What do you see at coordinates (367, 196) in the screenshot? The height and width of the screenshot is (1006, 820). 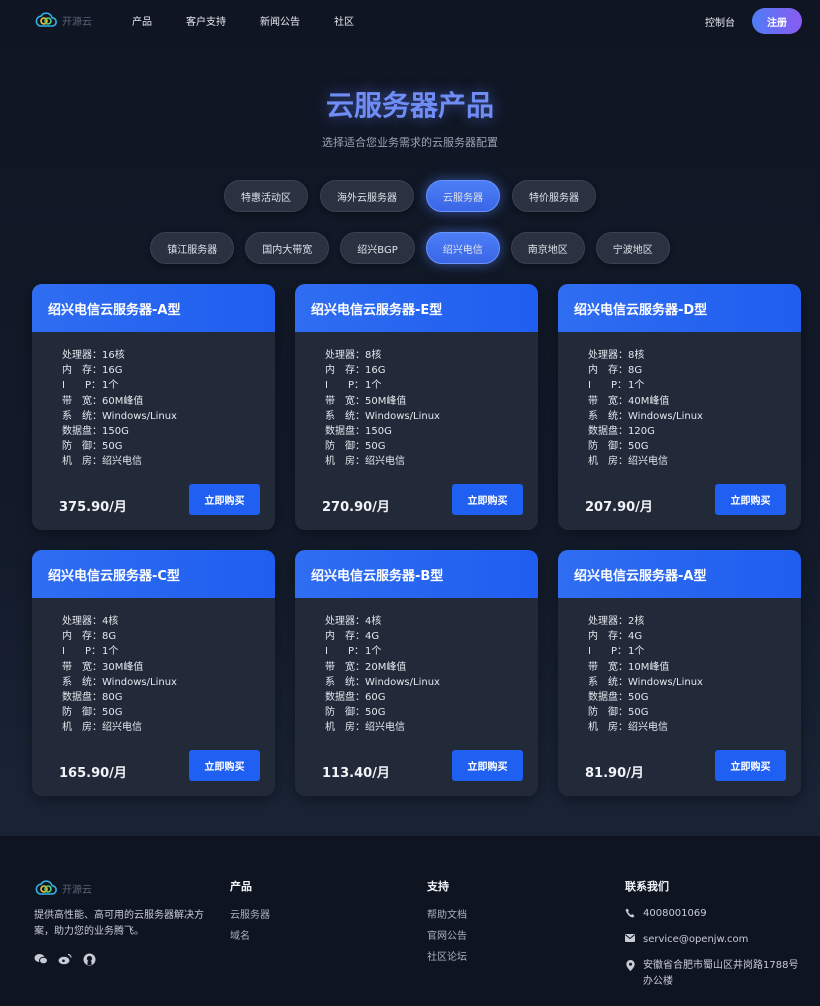 I see `filter-pill: 海外云服务器` at bounding box center [367, 196].